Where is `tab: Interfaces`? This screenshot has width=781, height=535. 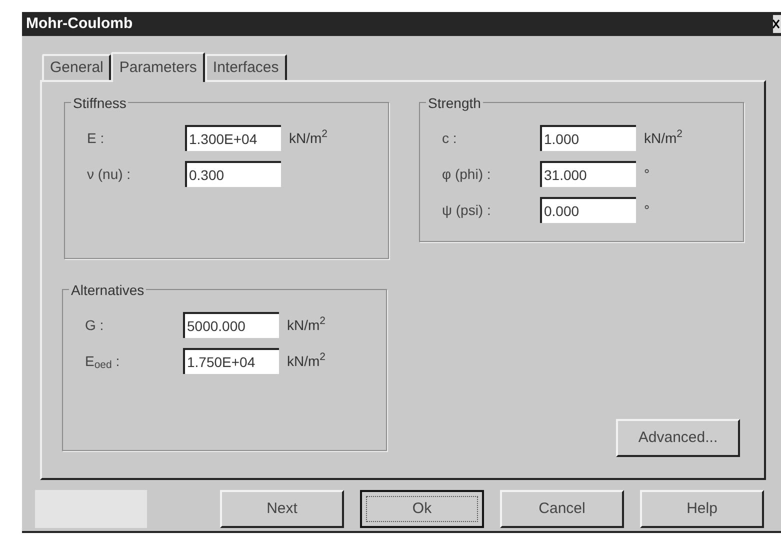 tab: Interfaces is located at coordinates (245, 67).